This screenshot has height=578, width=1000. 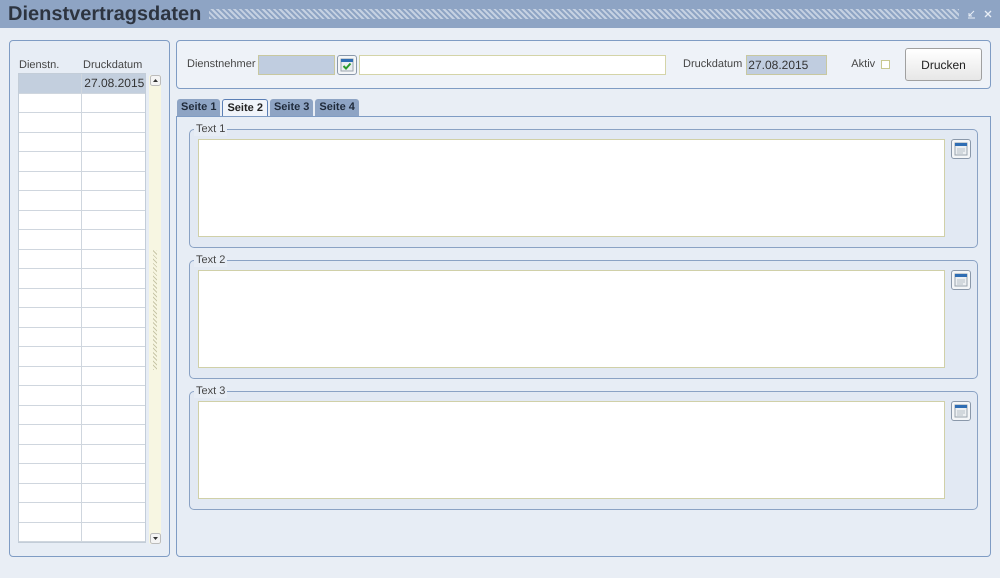 I want to click on checkbox-label: Aktiv, so click(x=863, y=64).